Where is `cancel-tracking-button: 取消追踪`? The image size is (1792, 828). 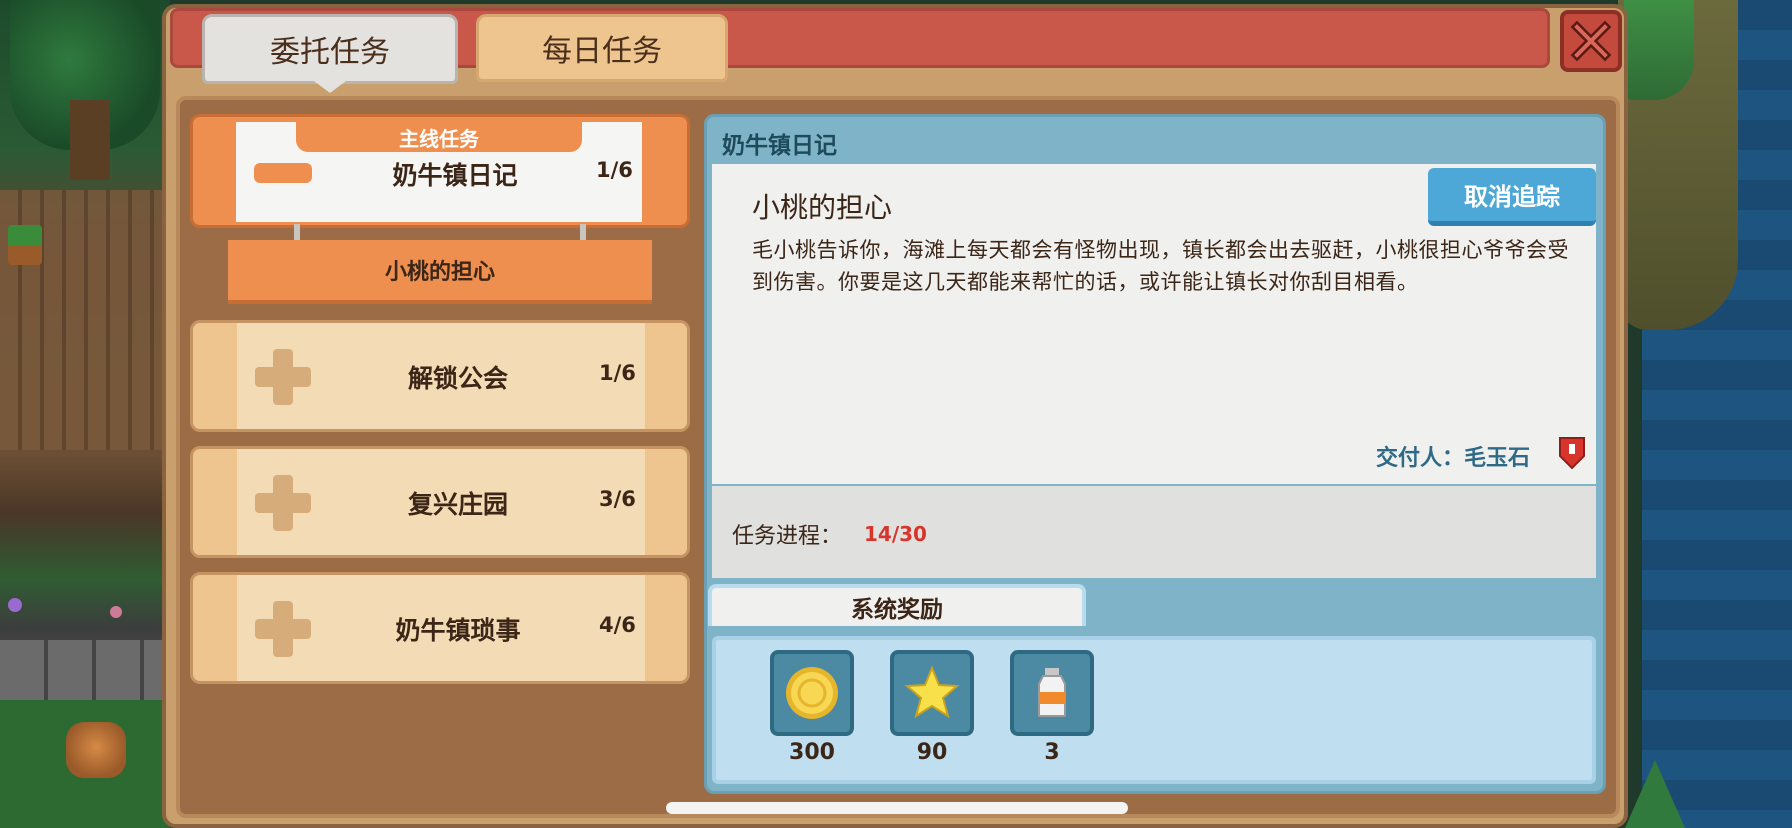 cancel-tracking-button: 取消追踪 is located at coordinates (1512, 197).